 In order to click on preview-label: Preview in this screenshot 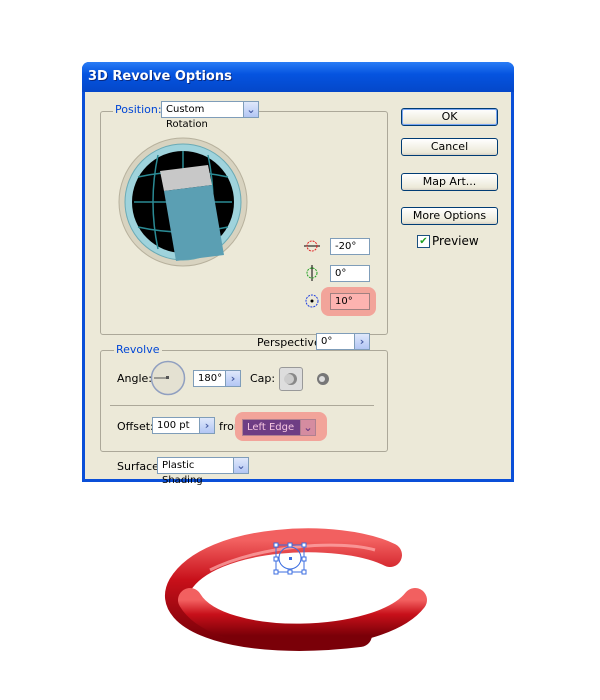, I will do `click(455, 241)`.